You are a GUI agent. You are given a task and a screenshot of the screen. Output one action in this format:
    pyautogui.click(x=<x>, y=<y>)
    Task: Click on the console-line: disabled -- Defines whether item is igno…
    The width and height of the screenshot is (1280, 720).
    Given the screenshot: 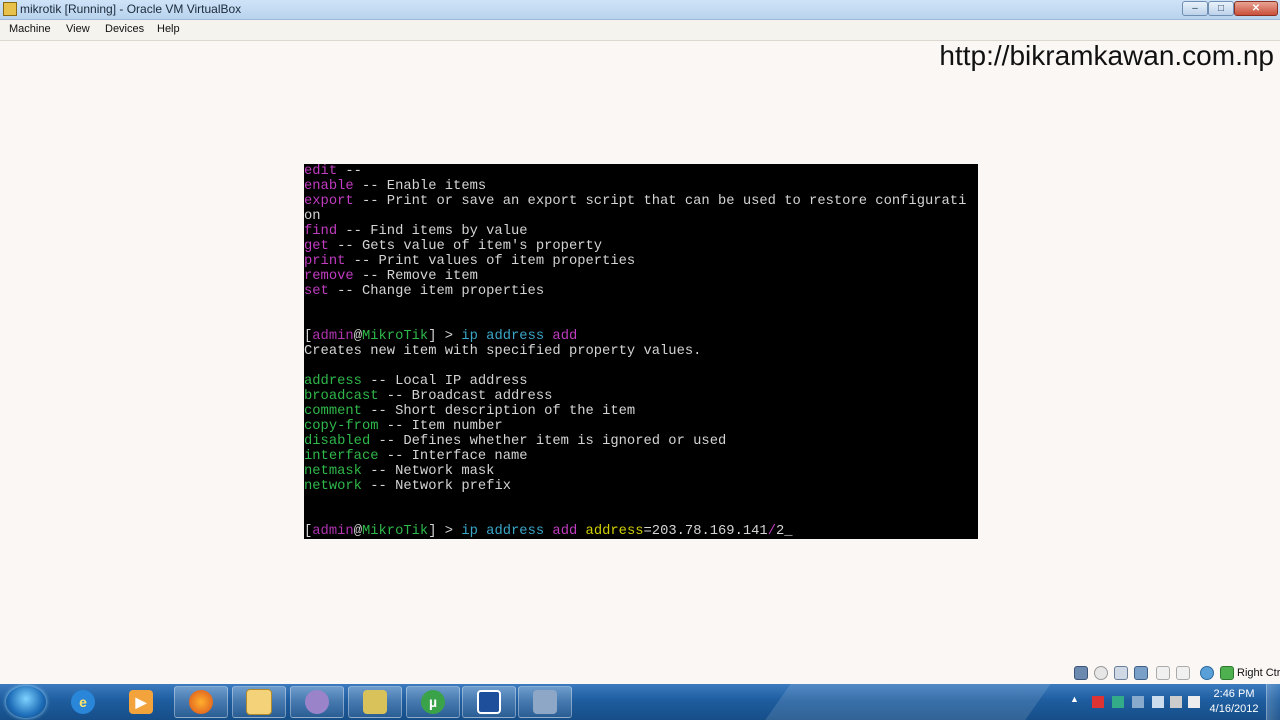 What is the action you would take?
    pyautogui.click(x=515, y=441)
    